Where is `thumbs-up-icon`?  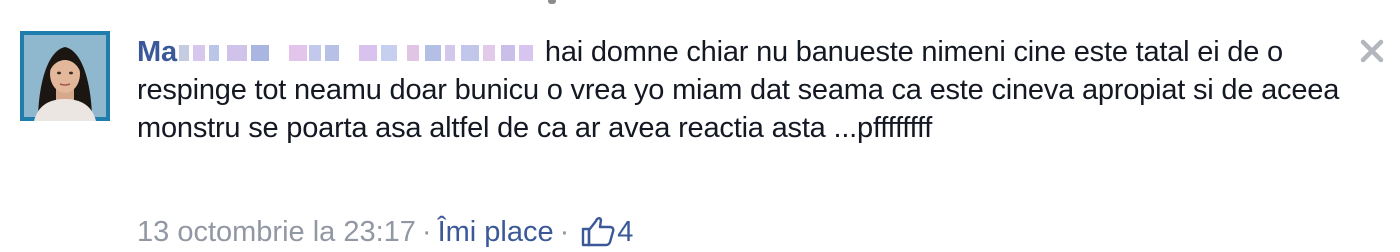
thumbs-up-icon is located at coordinates (598, 233).